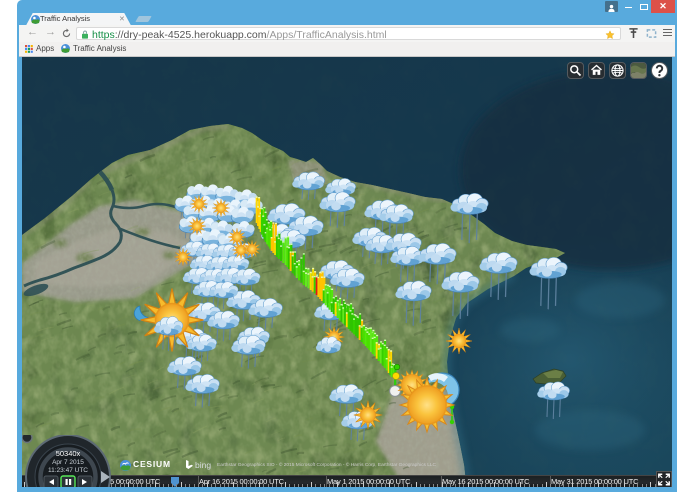  What do you see at coordinates (68, 462) in the screenshot?
I see `svg-text: Apr 7 2015` at bounding box center [68, 462].